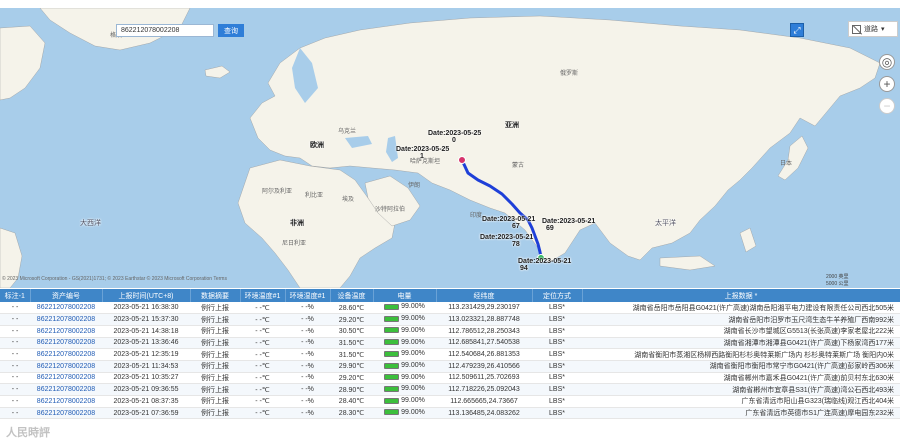 Image resolution: width=900 pixels, height=447 pixels. Describe the element at coordinates (215, 319) in the screenshot. I see `summary-cell: 例行上报` at that location.